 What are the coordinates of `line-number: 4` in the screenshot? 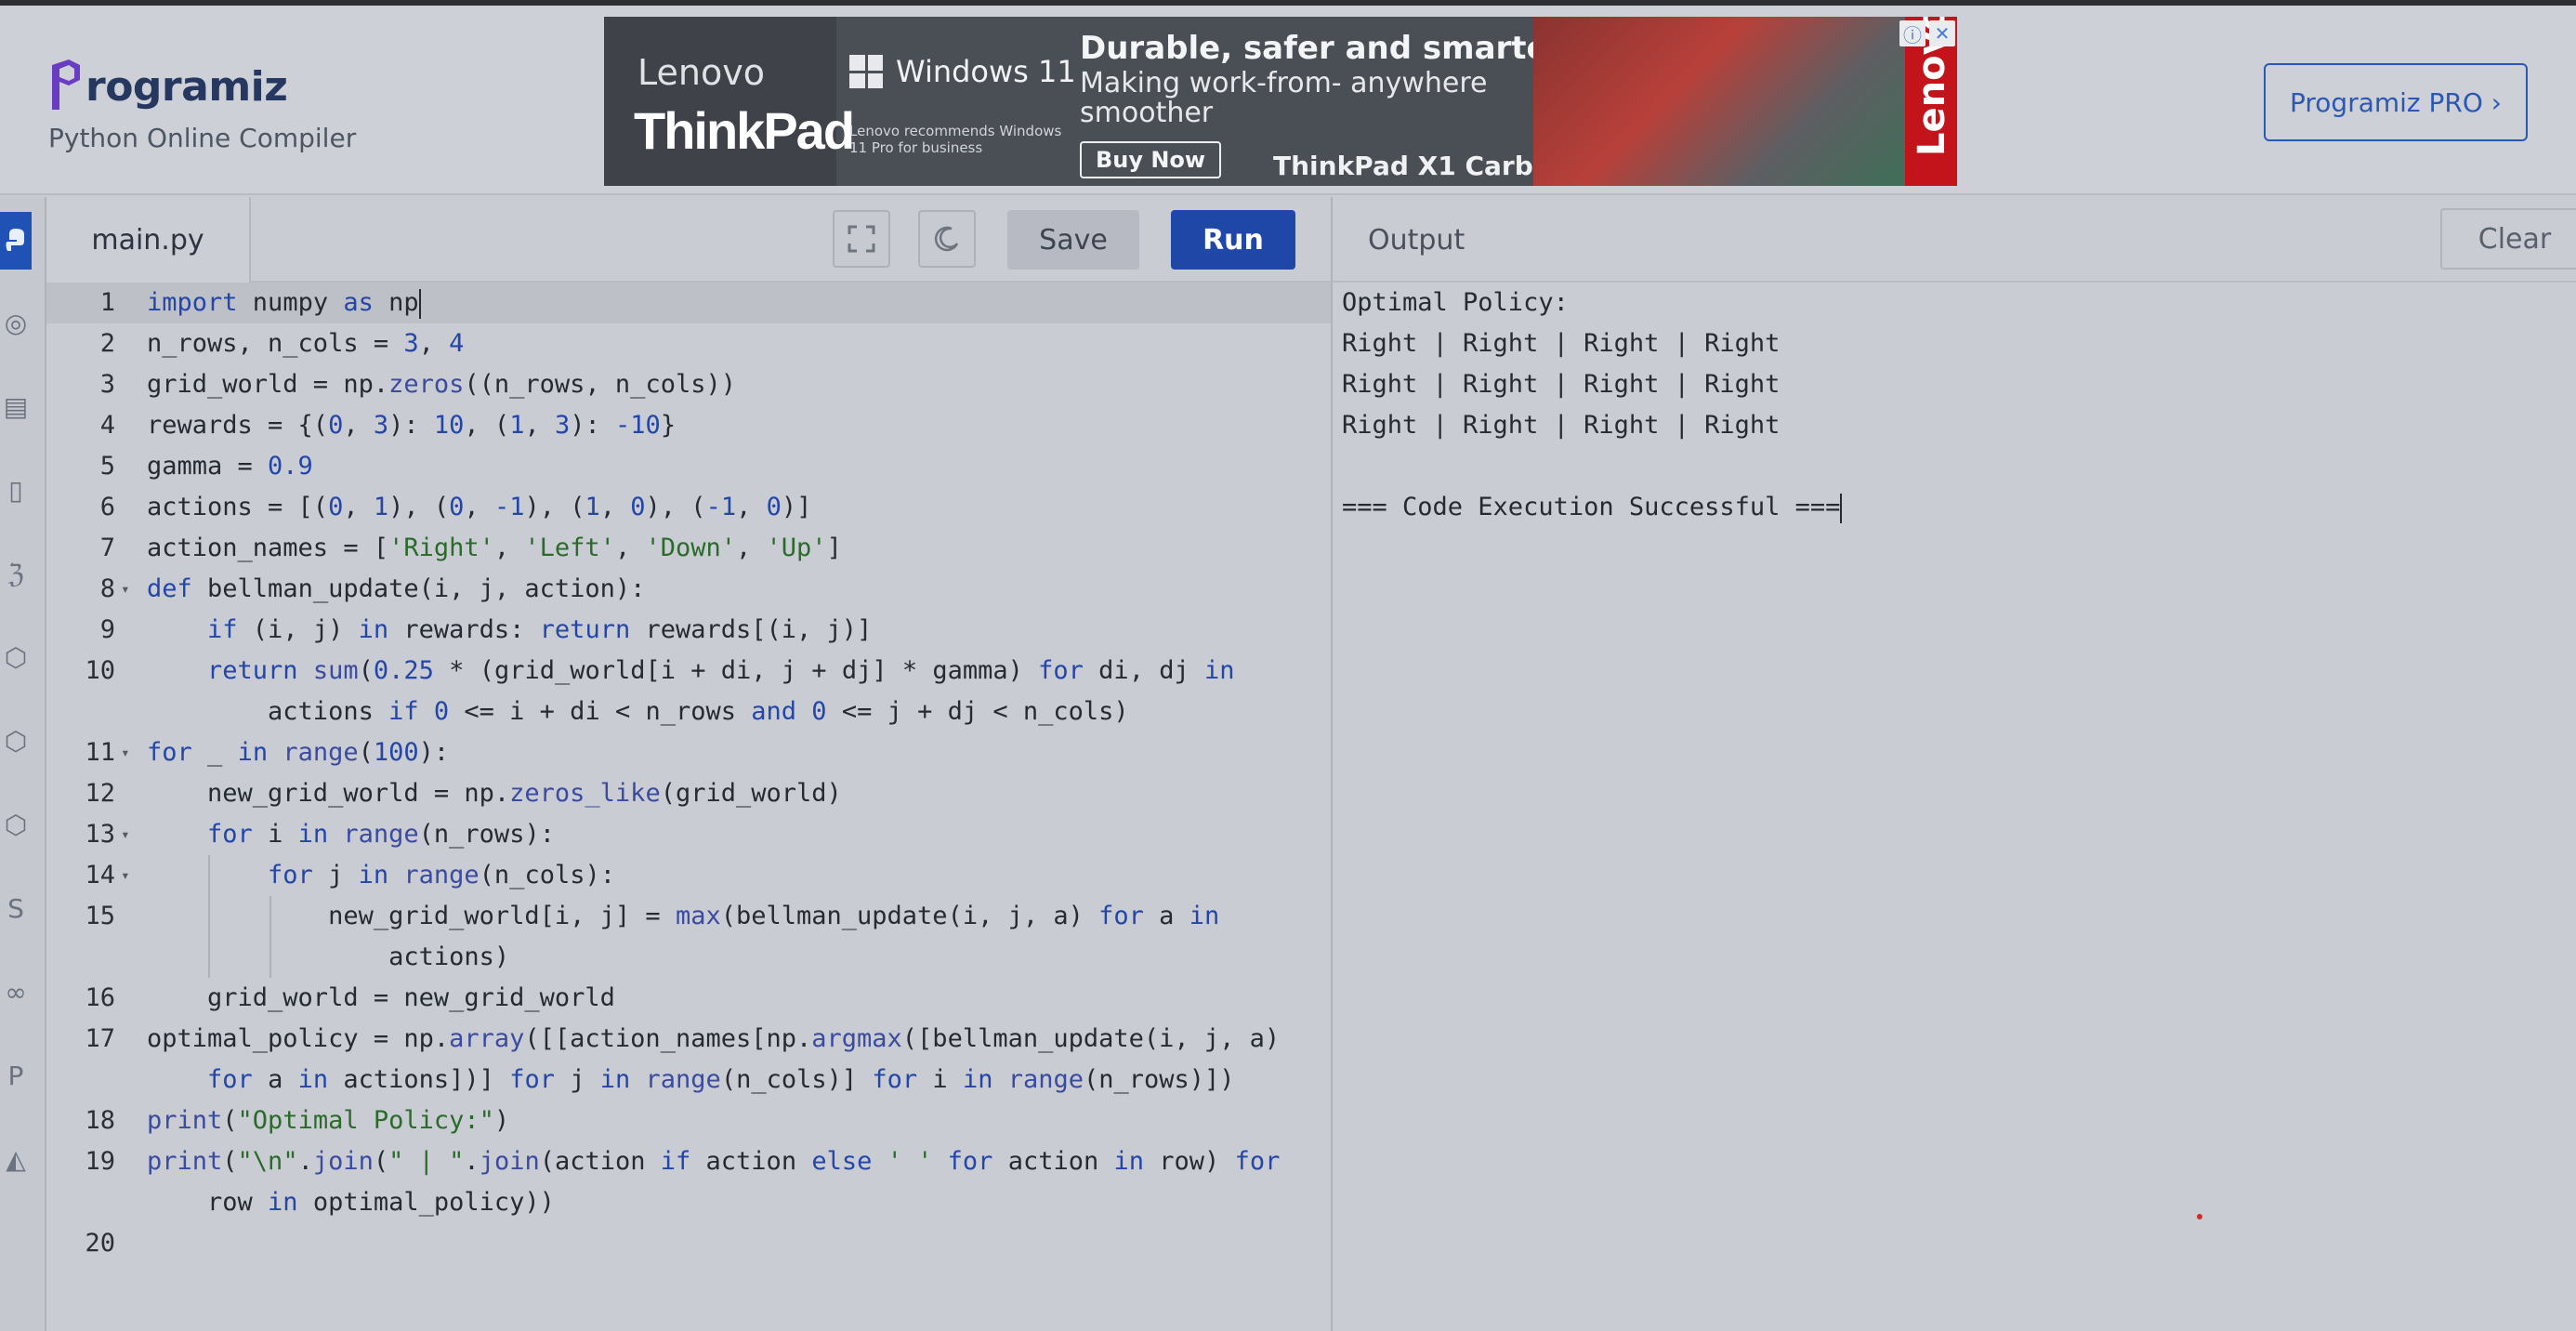 It's located at (107, 426).